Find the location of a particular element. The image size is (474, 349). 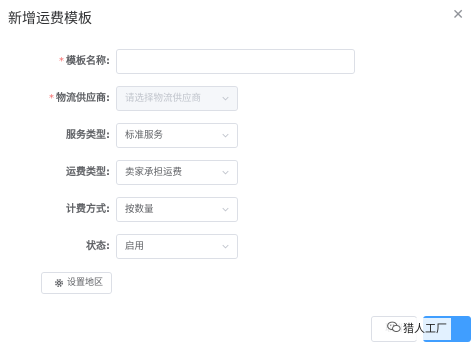

watermark: 猎人工厂 is located at coordinates (417, 329).